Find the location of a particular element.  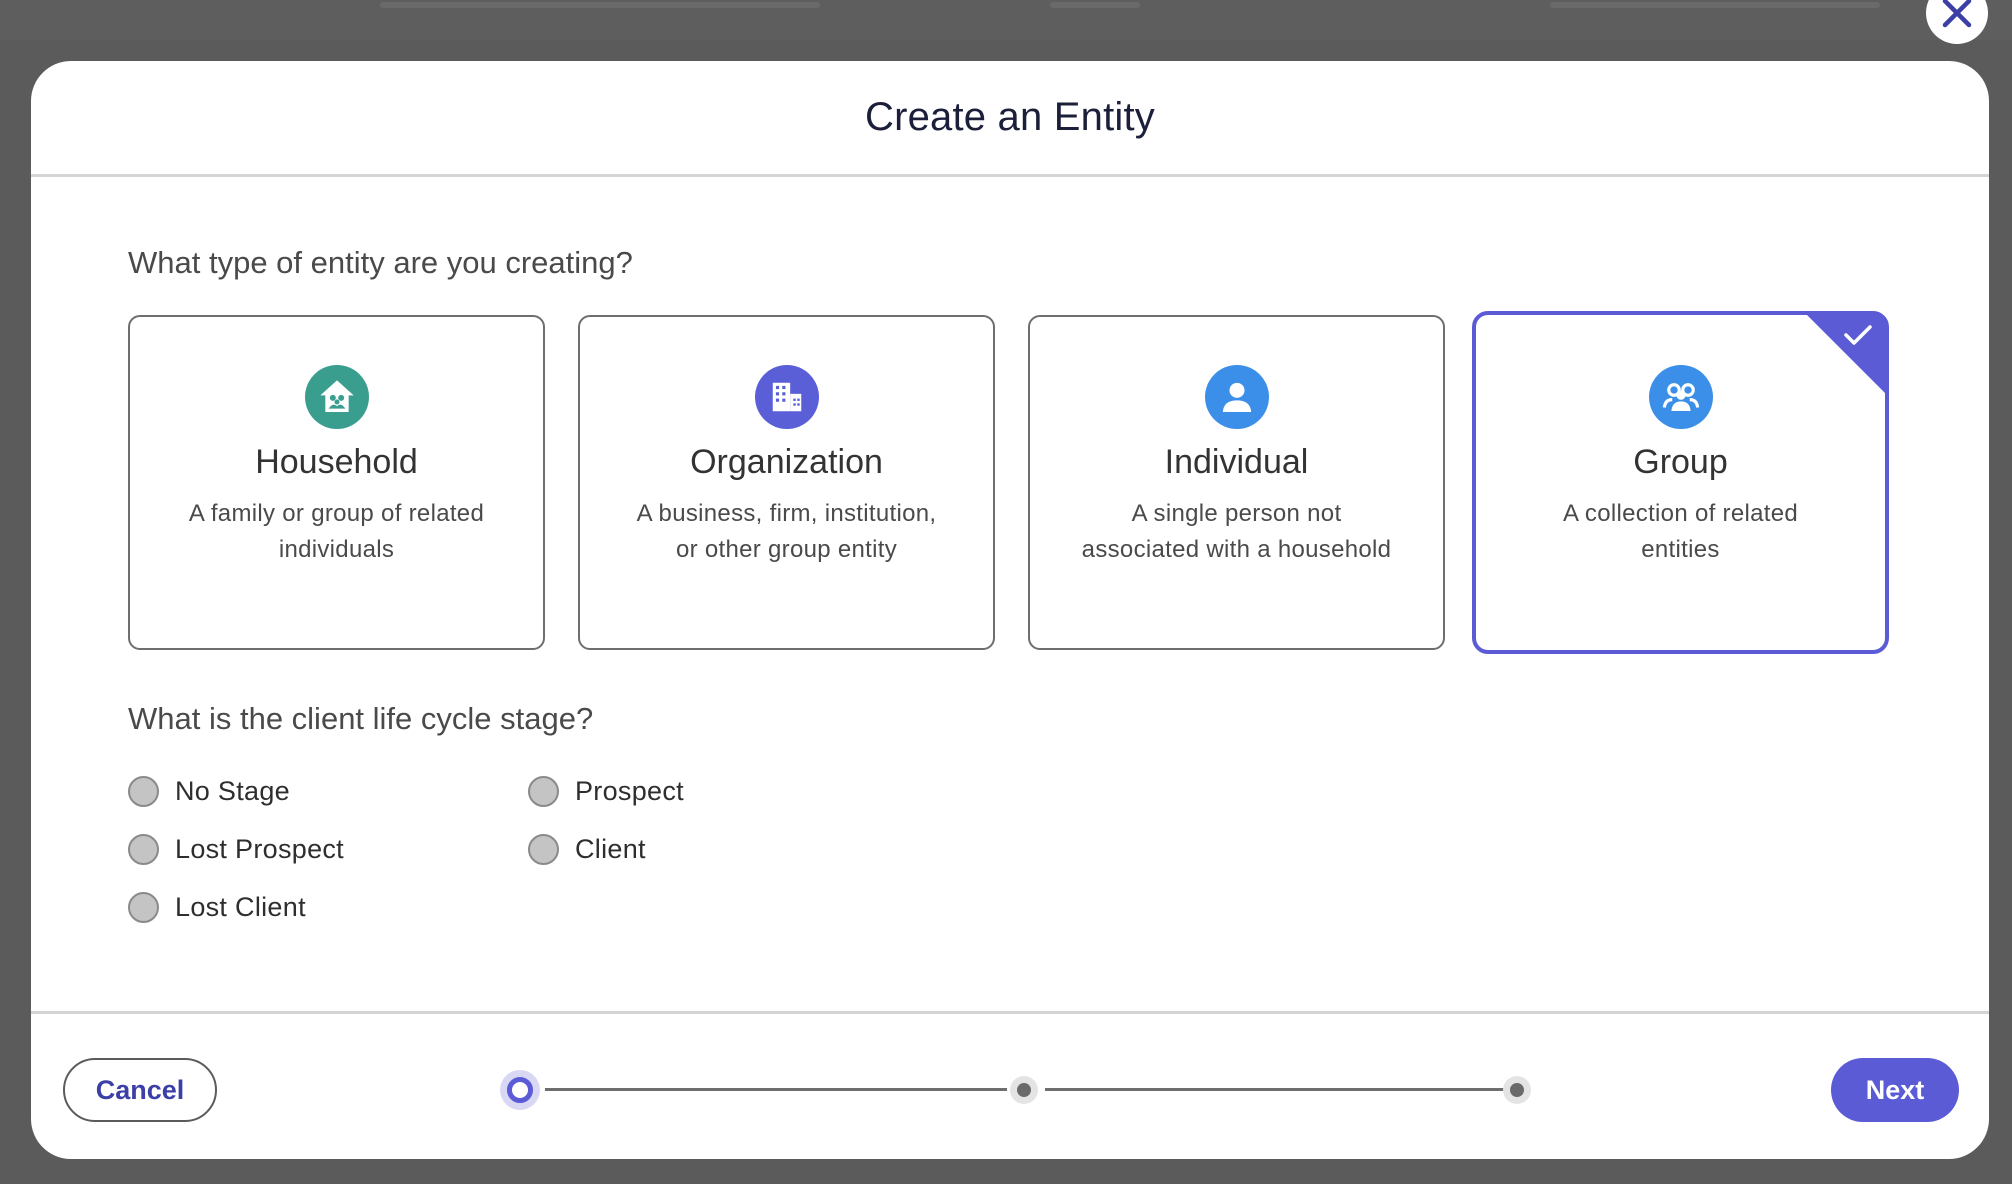

radio-client: Client is located at coordinates (587, 849).